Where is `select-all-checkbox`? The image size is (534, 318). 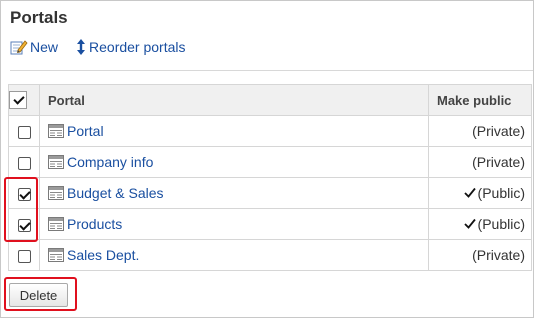
select-all-checkbox is located at coordinates (18, 100).